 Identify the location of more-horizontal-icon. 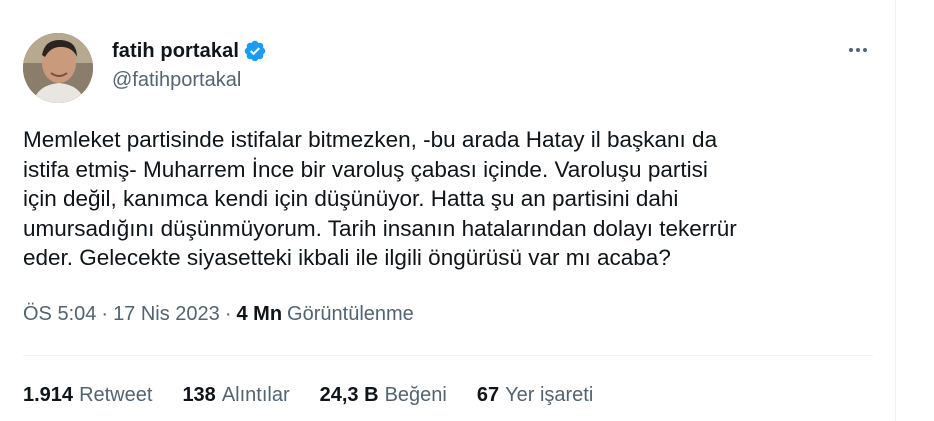
(858, 50).